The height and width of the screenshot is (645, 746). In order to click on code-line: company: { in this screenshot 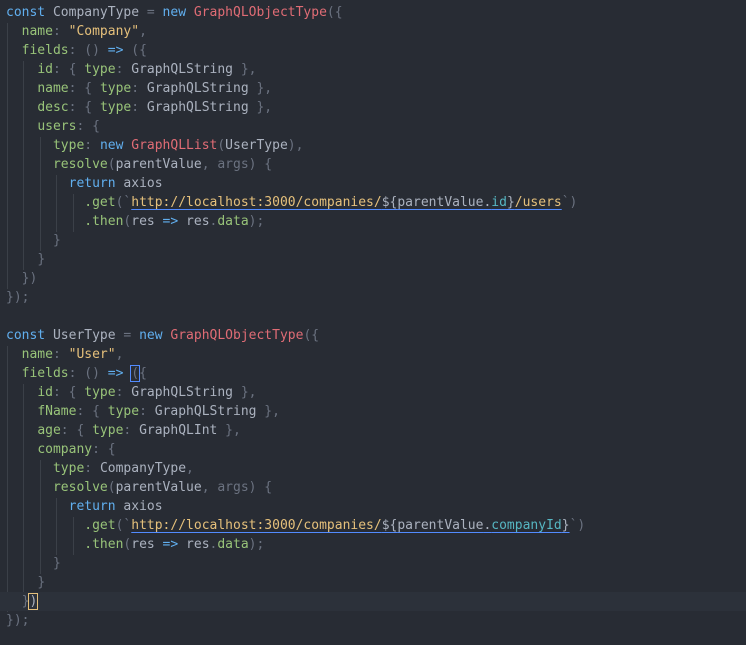, I will do `click(376, 449)`.